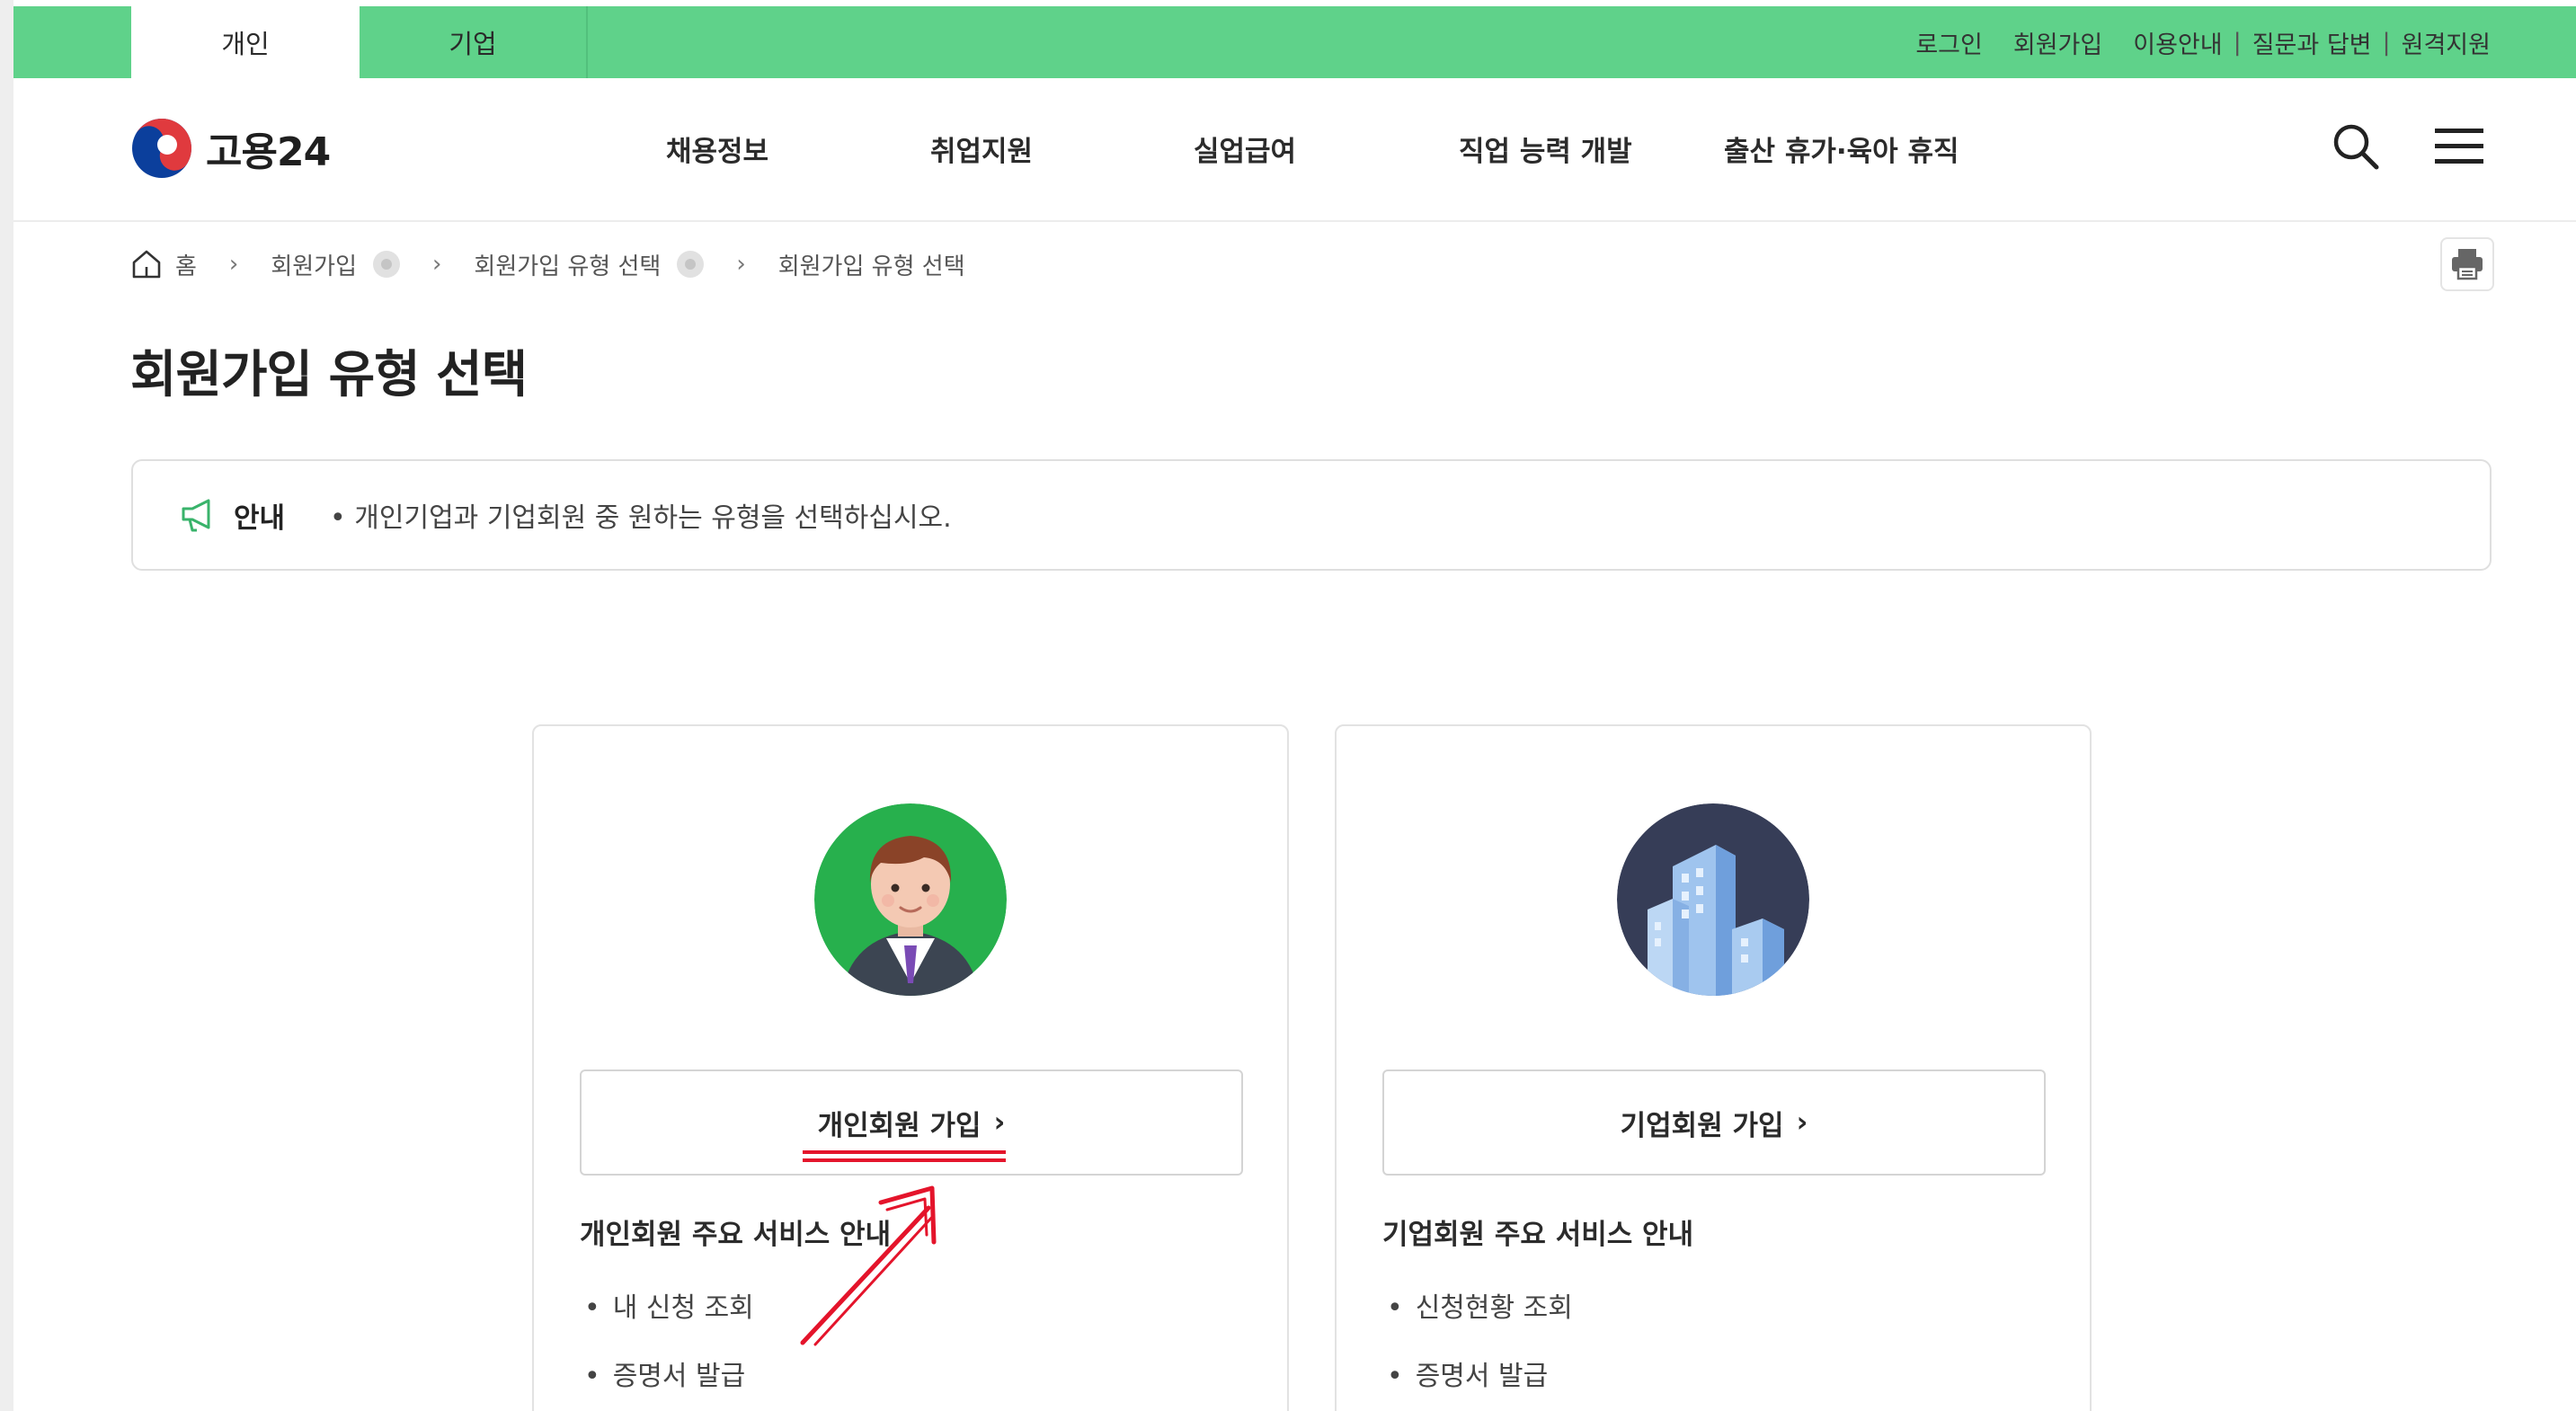 This screenshot has width=2576, height=1411. I want to click on personal-services-title: 개인회원 주요 서비스 안내, so click(736, 1235).